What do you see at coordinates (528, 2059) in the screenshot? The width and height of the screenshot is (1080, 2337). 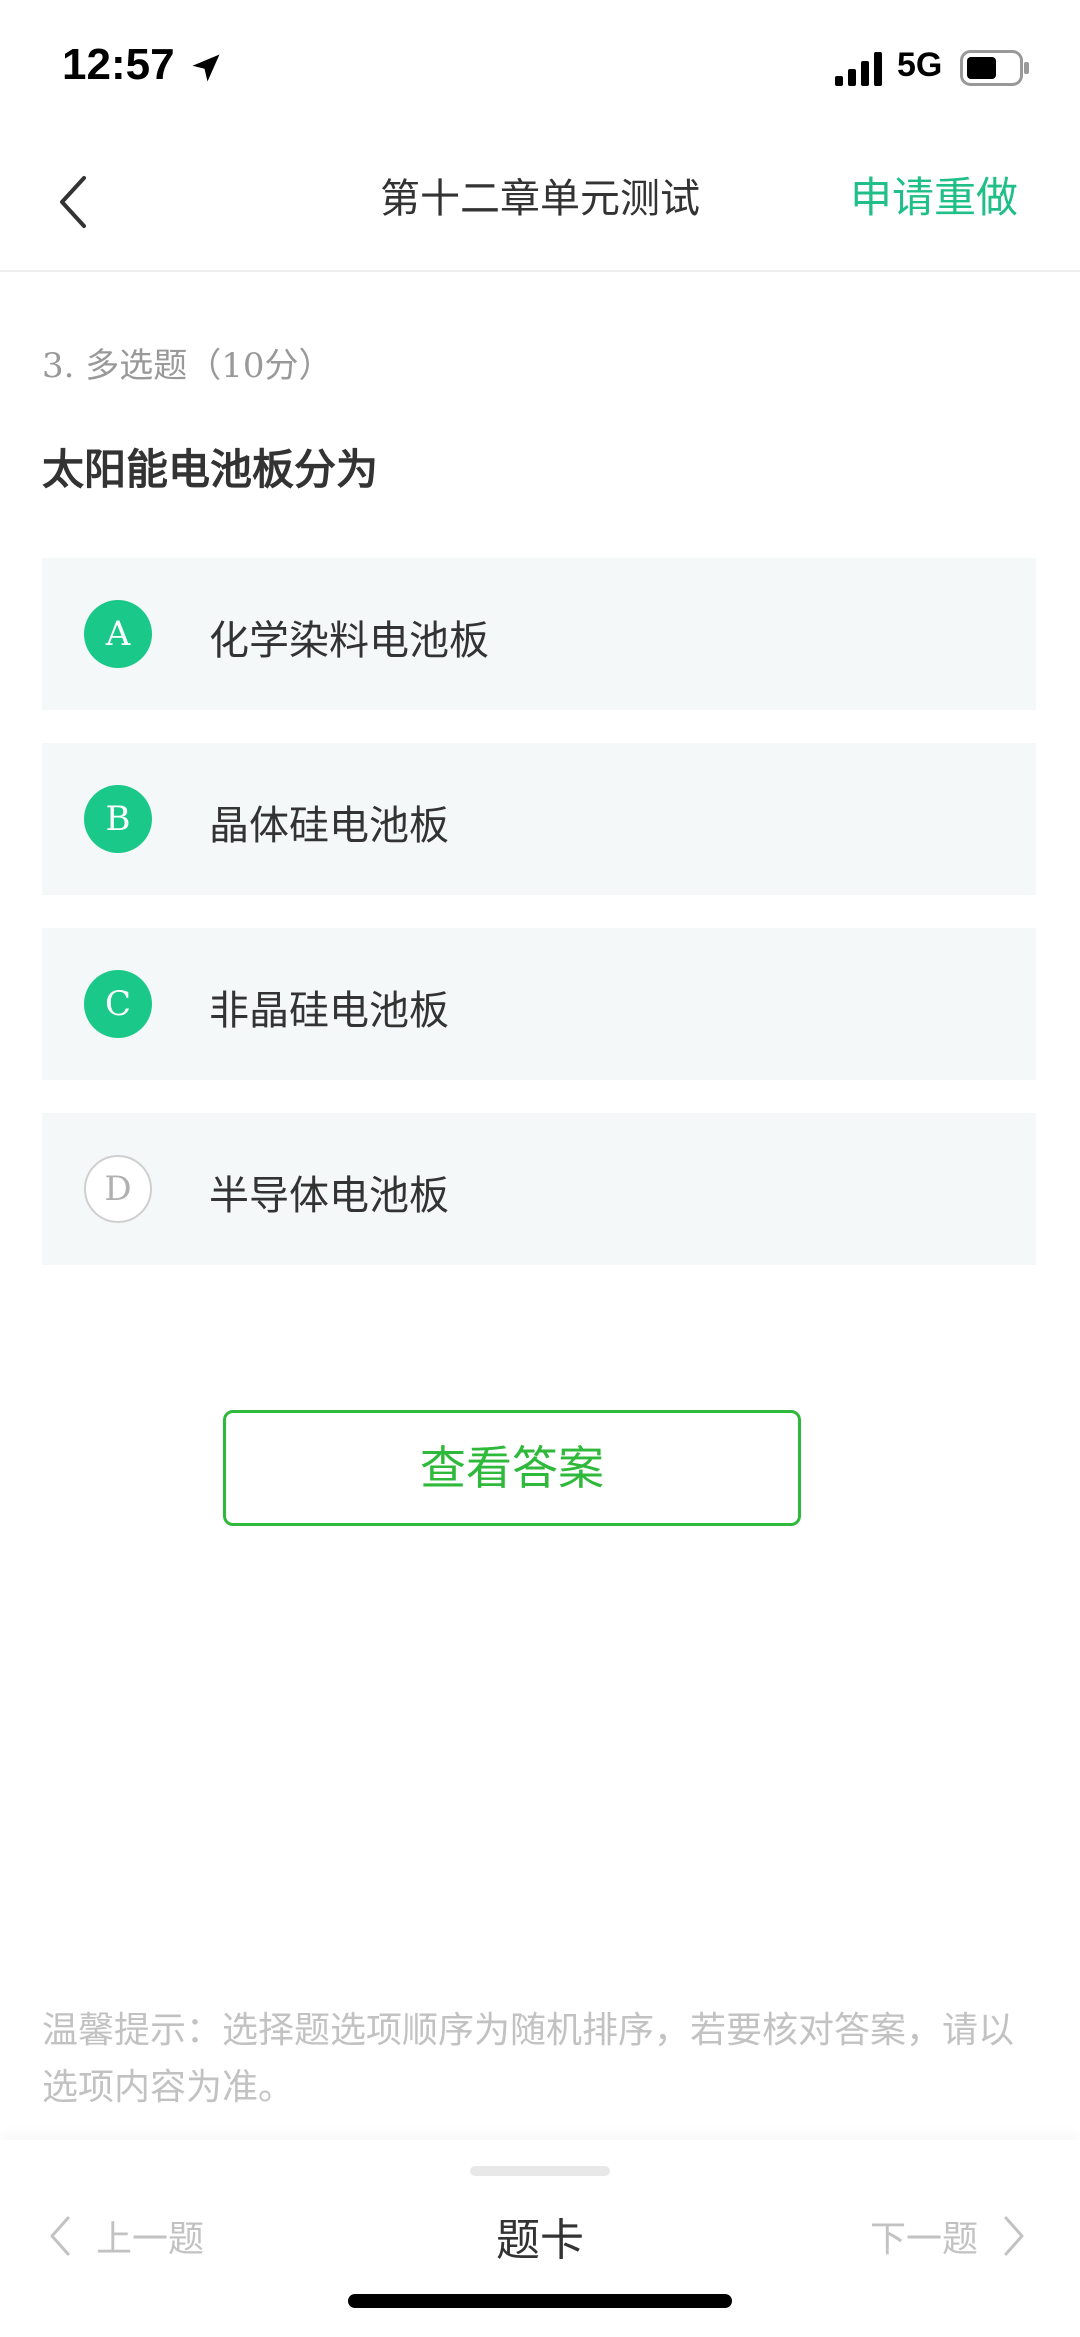 I see `tip-text: 温馨提示：选择题选项顺序为随机排序，若要核对答案，请以选项内容为准。` at bounding box center [528, 2059].